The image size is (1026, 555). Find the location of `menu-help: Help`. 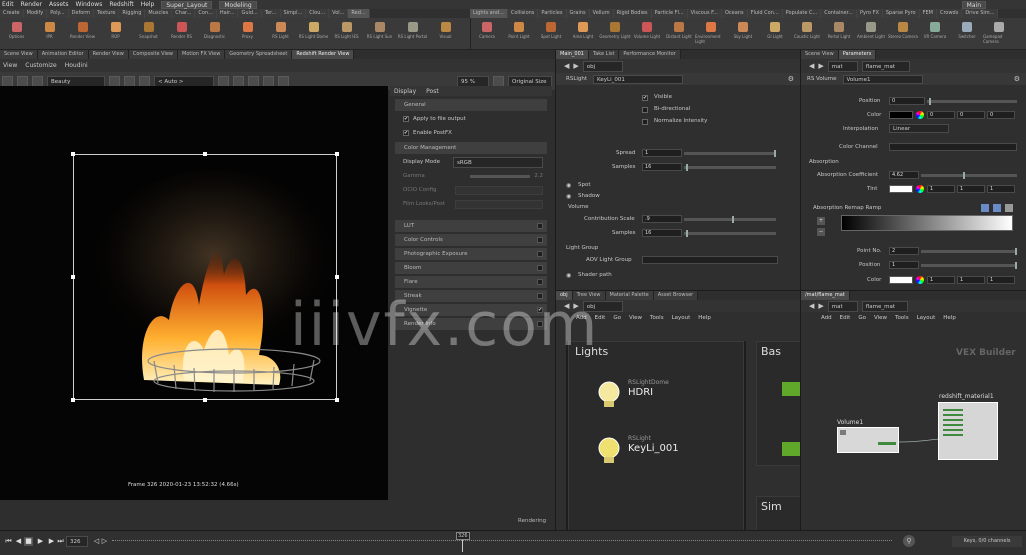

menu-help: Help is located at coordinates (148, 4).